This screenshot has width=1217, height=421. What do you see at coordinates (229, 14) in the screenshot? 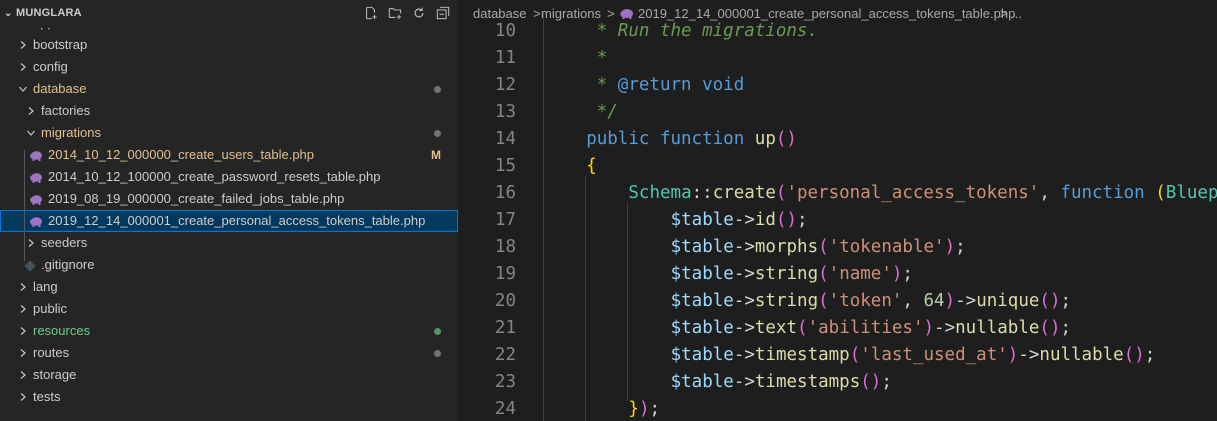
I see `explorer-header: ⌄ MUNGLARA` at bounding box center [229, 14].